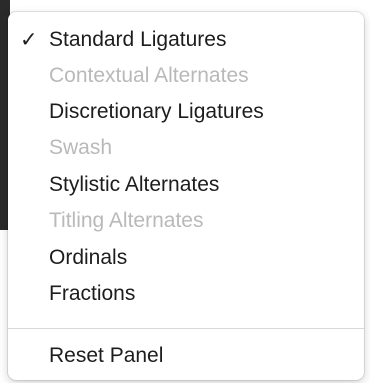 The image size is (370, 383). I want to click on menu-item-reset-panel: Reset Panel, so click(186, 356).